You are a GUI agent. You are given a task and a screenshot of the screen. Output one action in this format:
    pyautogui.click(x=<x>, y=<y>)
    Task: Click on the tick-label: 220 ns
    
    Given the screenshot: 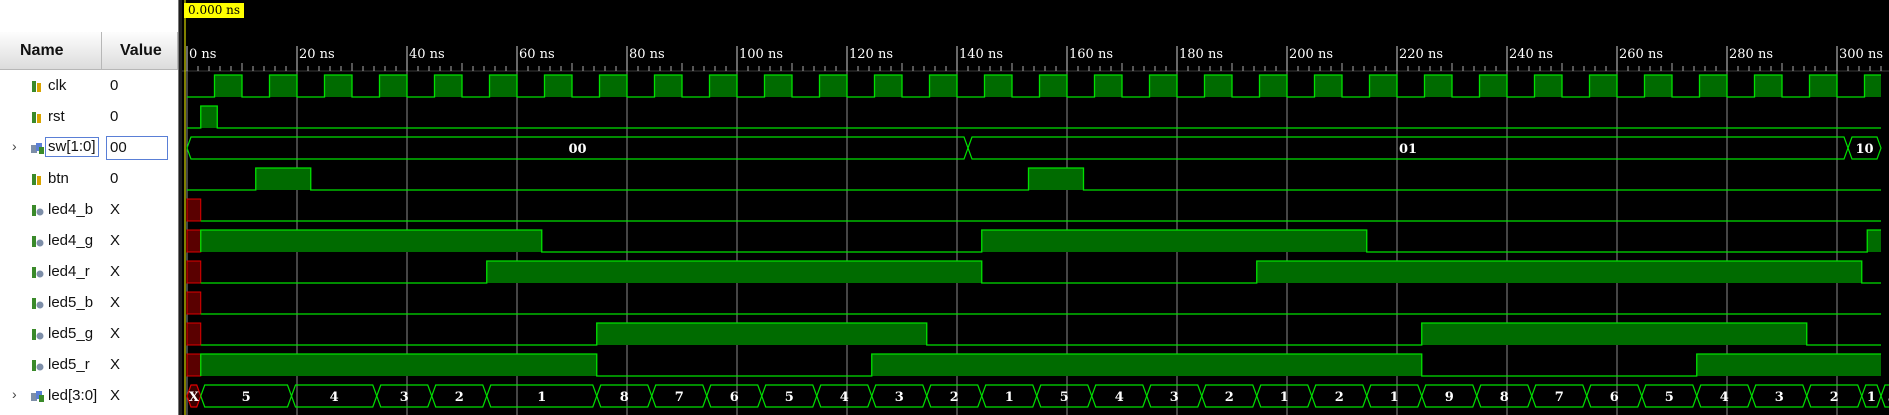 What is the action you would take?
    pyautogui.click(x=1421, y=54)
    